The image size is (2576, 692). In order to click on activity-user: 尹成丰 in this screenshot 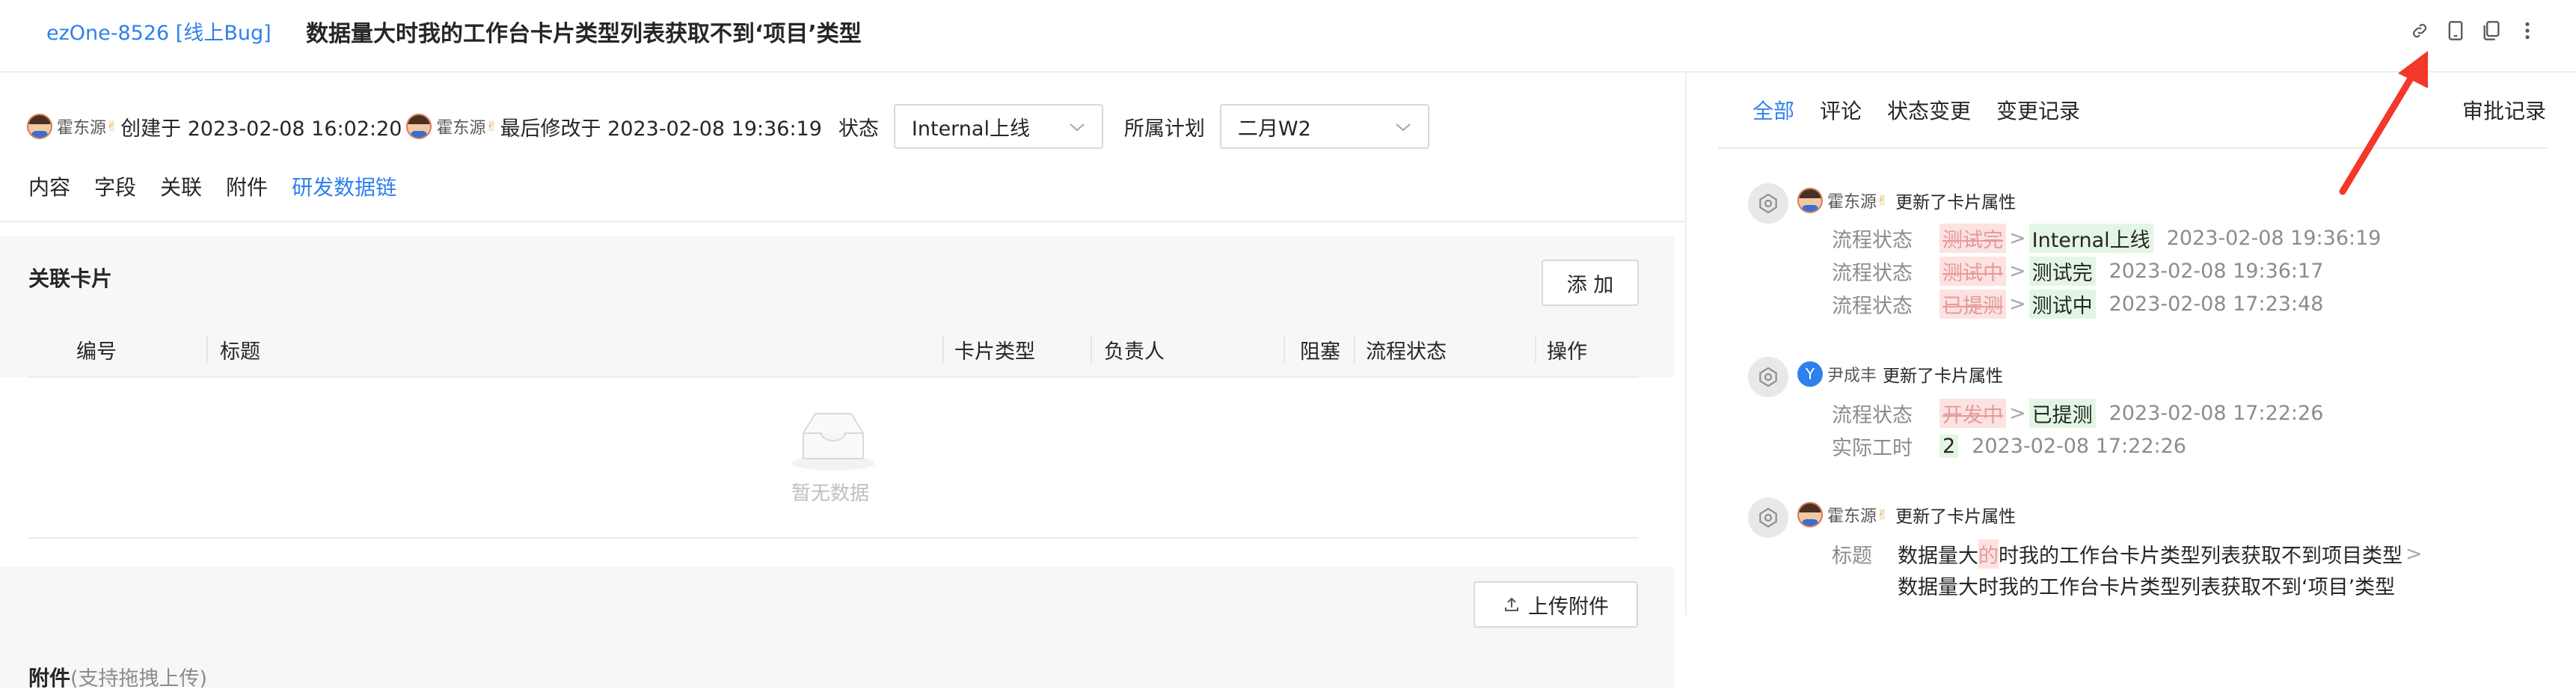, I will do `click(1852, 376)`.